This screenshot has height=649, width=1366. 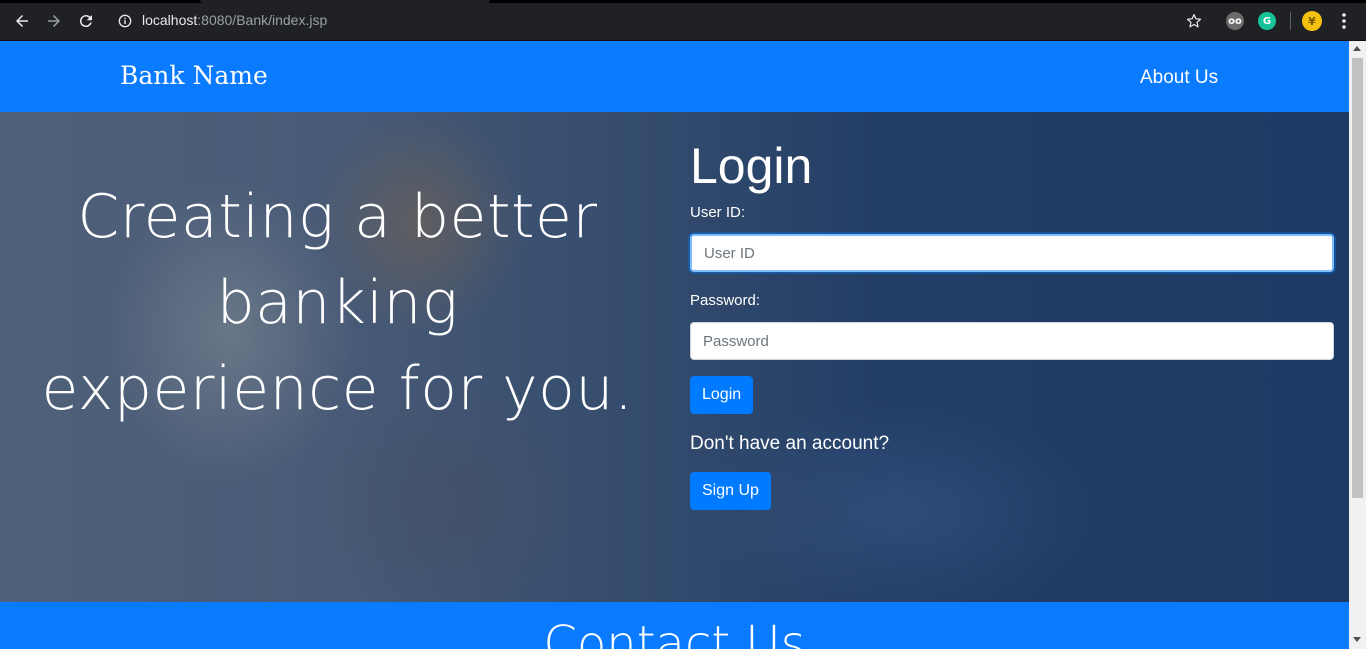 I want to click on contact-section: Contact Us, so click(x=674, y=625).